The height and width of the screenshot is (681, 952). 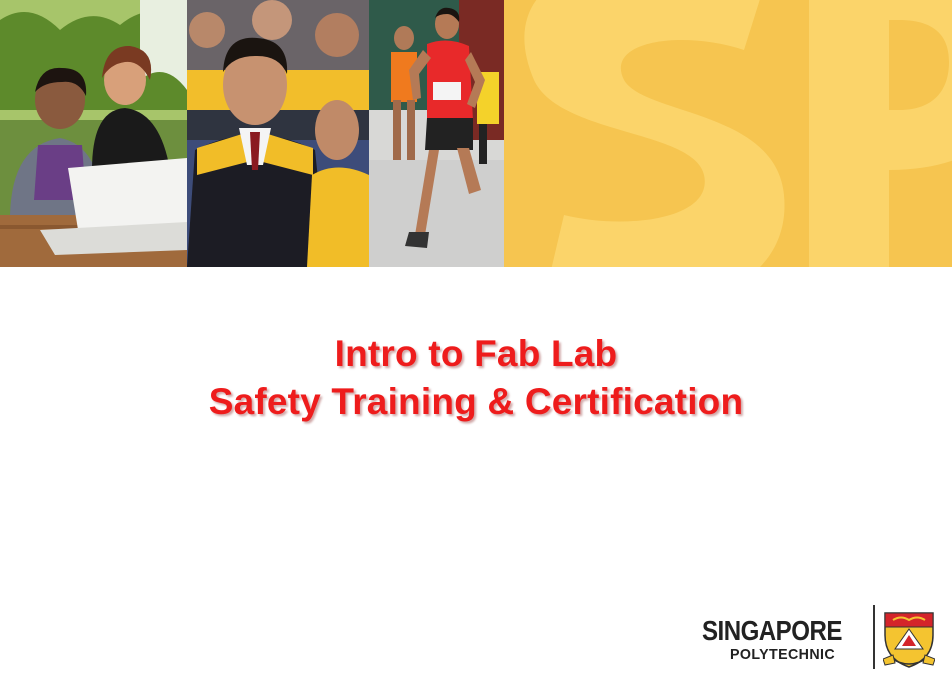 I want to click on title-line-2: Safety Training & Certification, so click(x=476, y=401).